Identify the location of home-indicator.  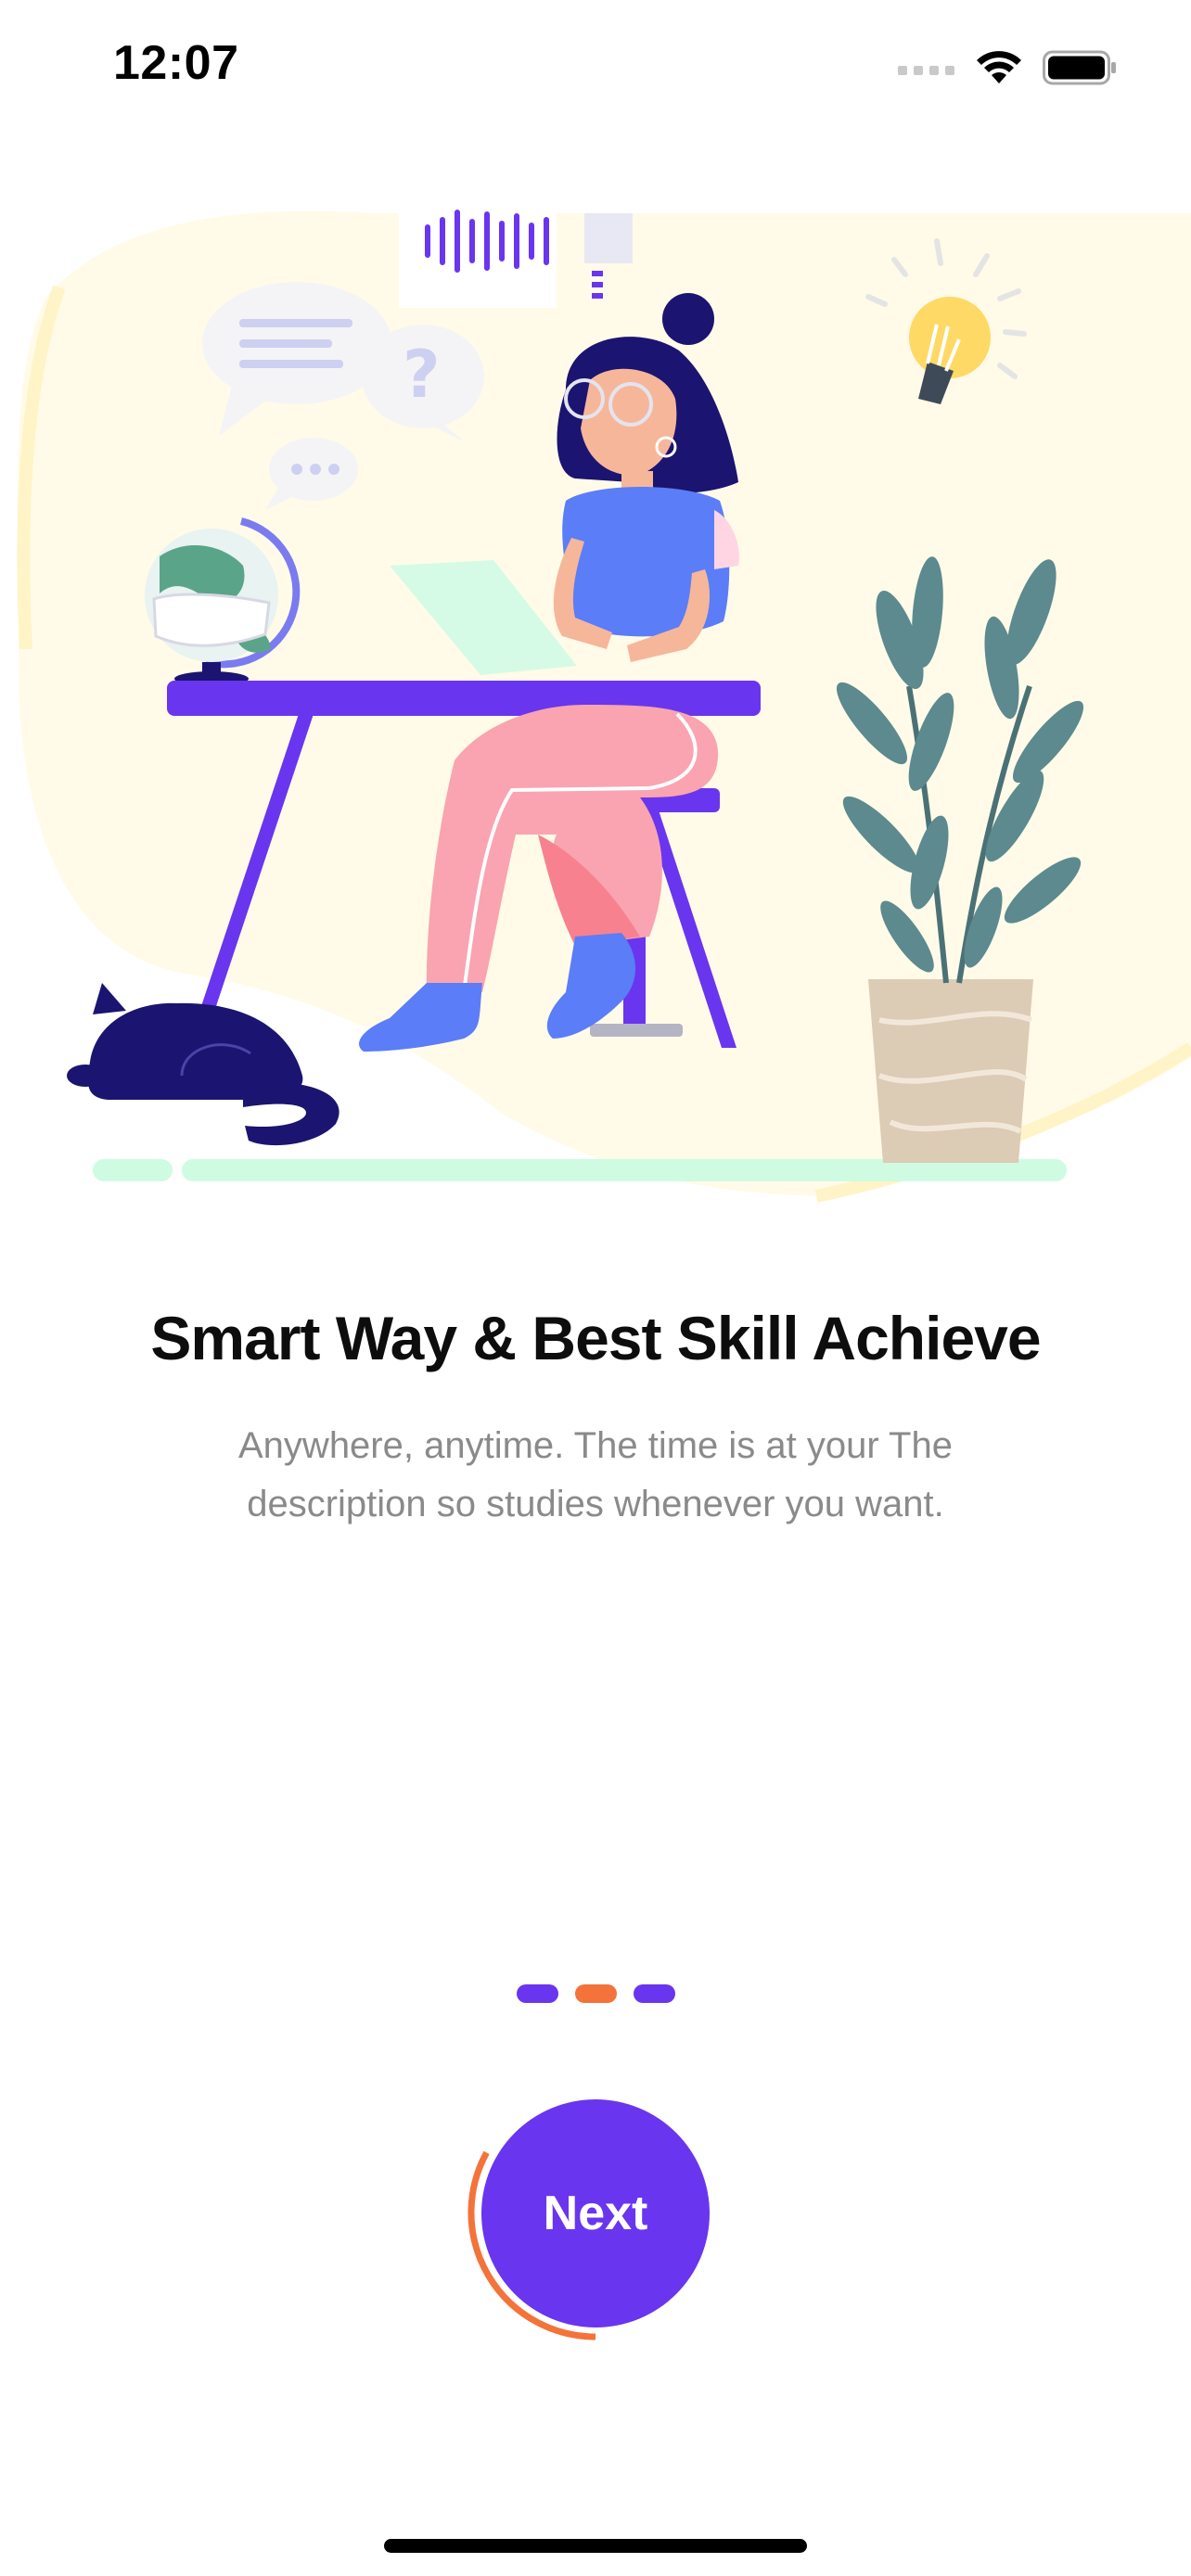
(595, 2546).